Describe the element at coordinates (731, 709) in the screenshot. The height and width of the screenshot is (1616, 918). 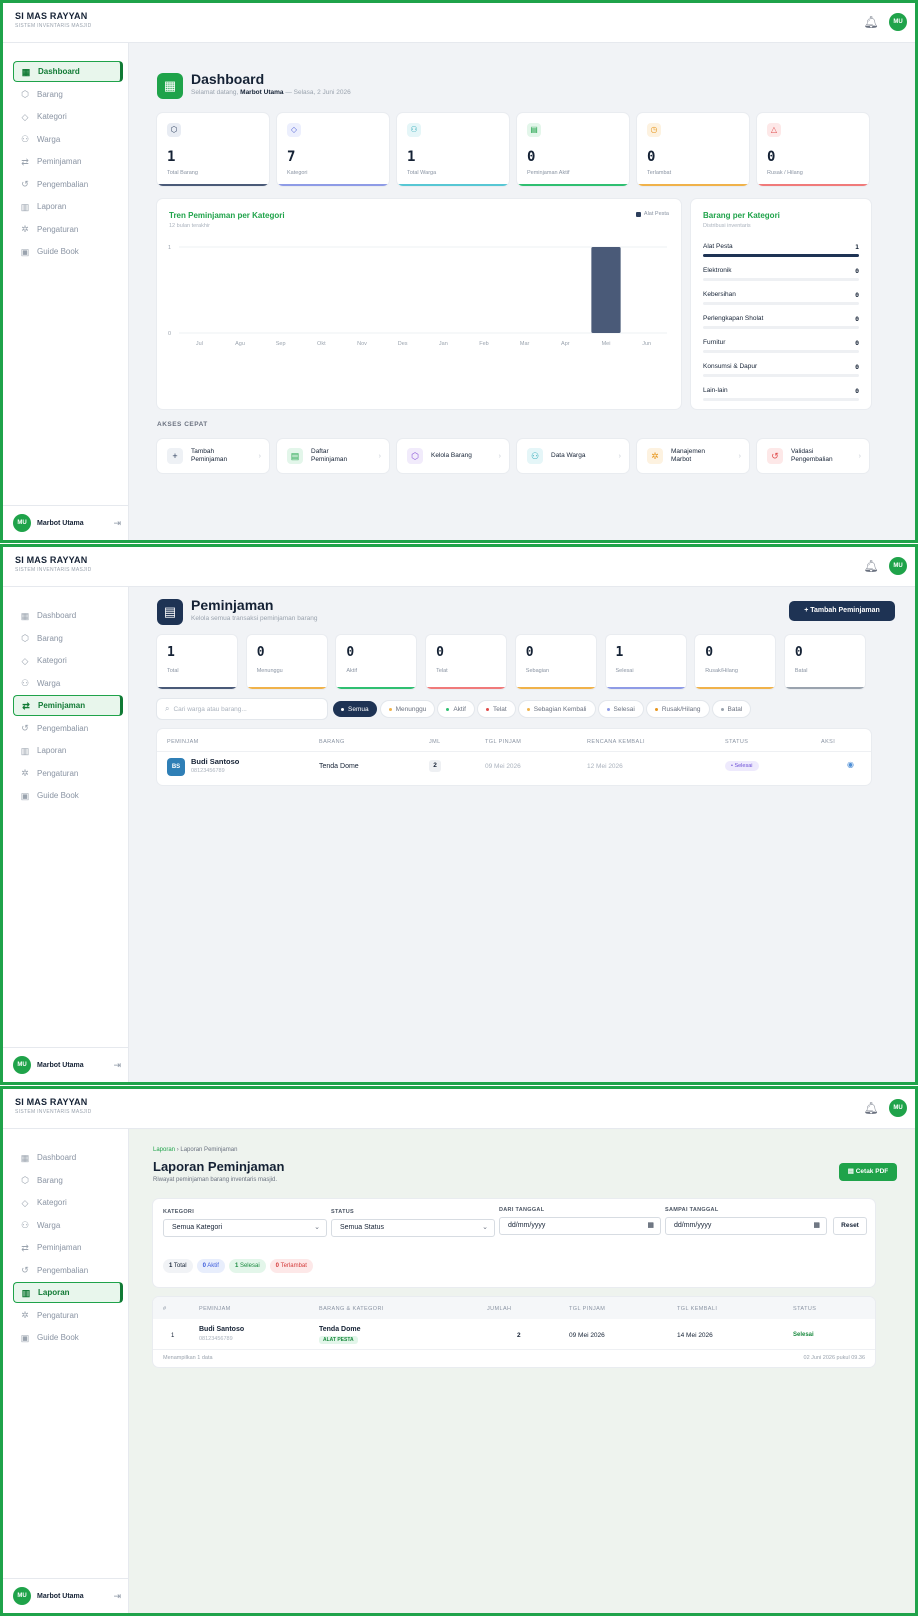
I see `filter-pill: Batal` at that location.